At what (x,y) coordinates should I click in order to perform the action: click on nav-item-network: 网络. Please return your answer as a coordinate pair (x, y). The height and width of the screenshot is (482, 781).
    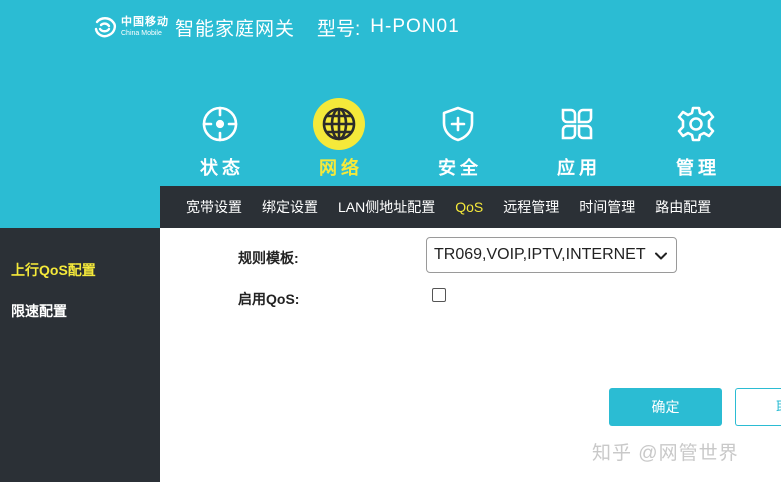
    Looking at the image, I should click on (339, 139).